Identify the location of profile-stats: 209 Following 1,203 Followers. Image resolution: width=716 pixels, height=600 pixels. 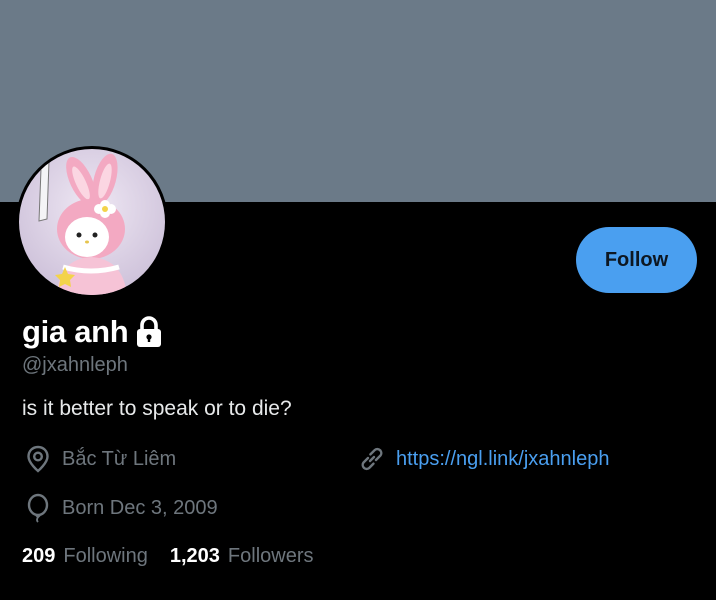
(179, 556).